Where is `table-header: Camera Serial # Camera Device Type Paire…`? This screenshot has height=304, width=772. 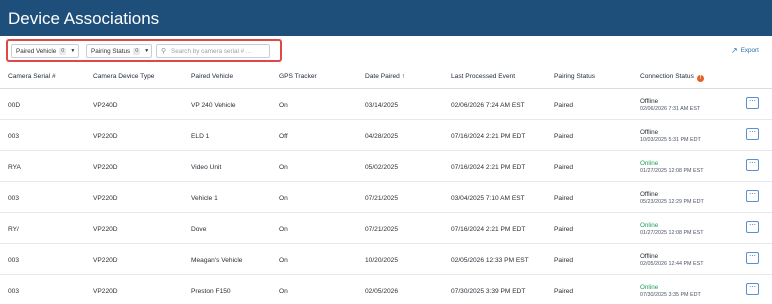
table-header: Camera Serial # Camera Device Type Paire… is located at coordinates (386, 77).